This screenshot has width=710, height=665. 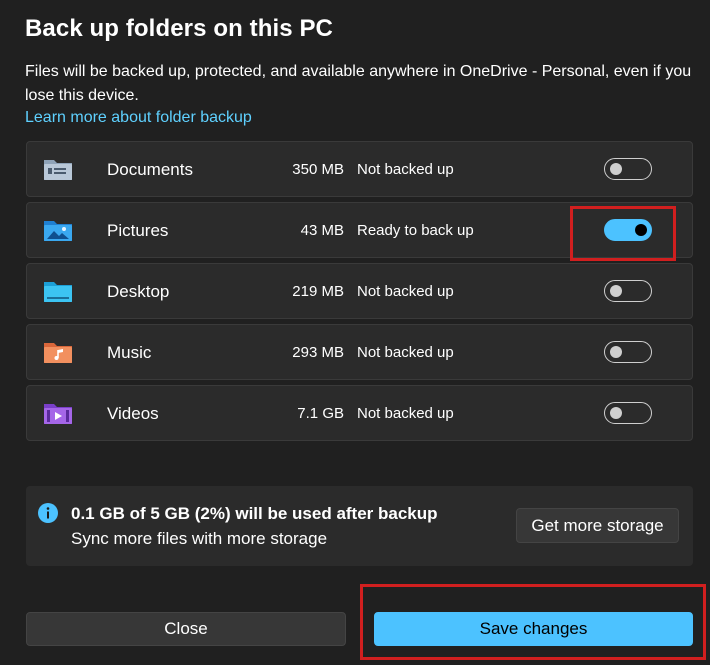 What do you see at coordinates (58, 414) in the screenshot?
I see `videos-folder-icon` at bounding box center [58, 414].